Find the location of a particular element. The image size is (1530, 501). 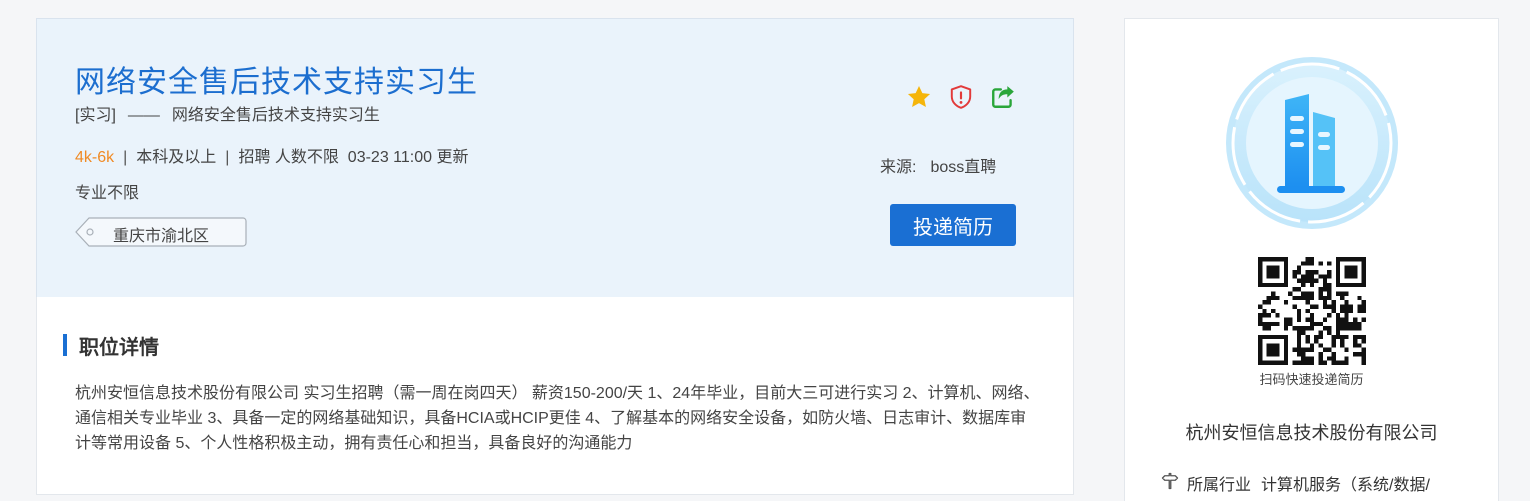

major-requirement: 专业不限 is located at coordinates (107, 193).